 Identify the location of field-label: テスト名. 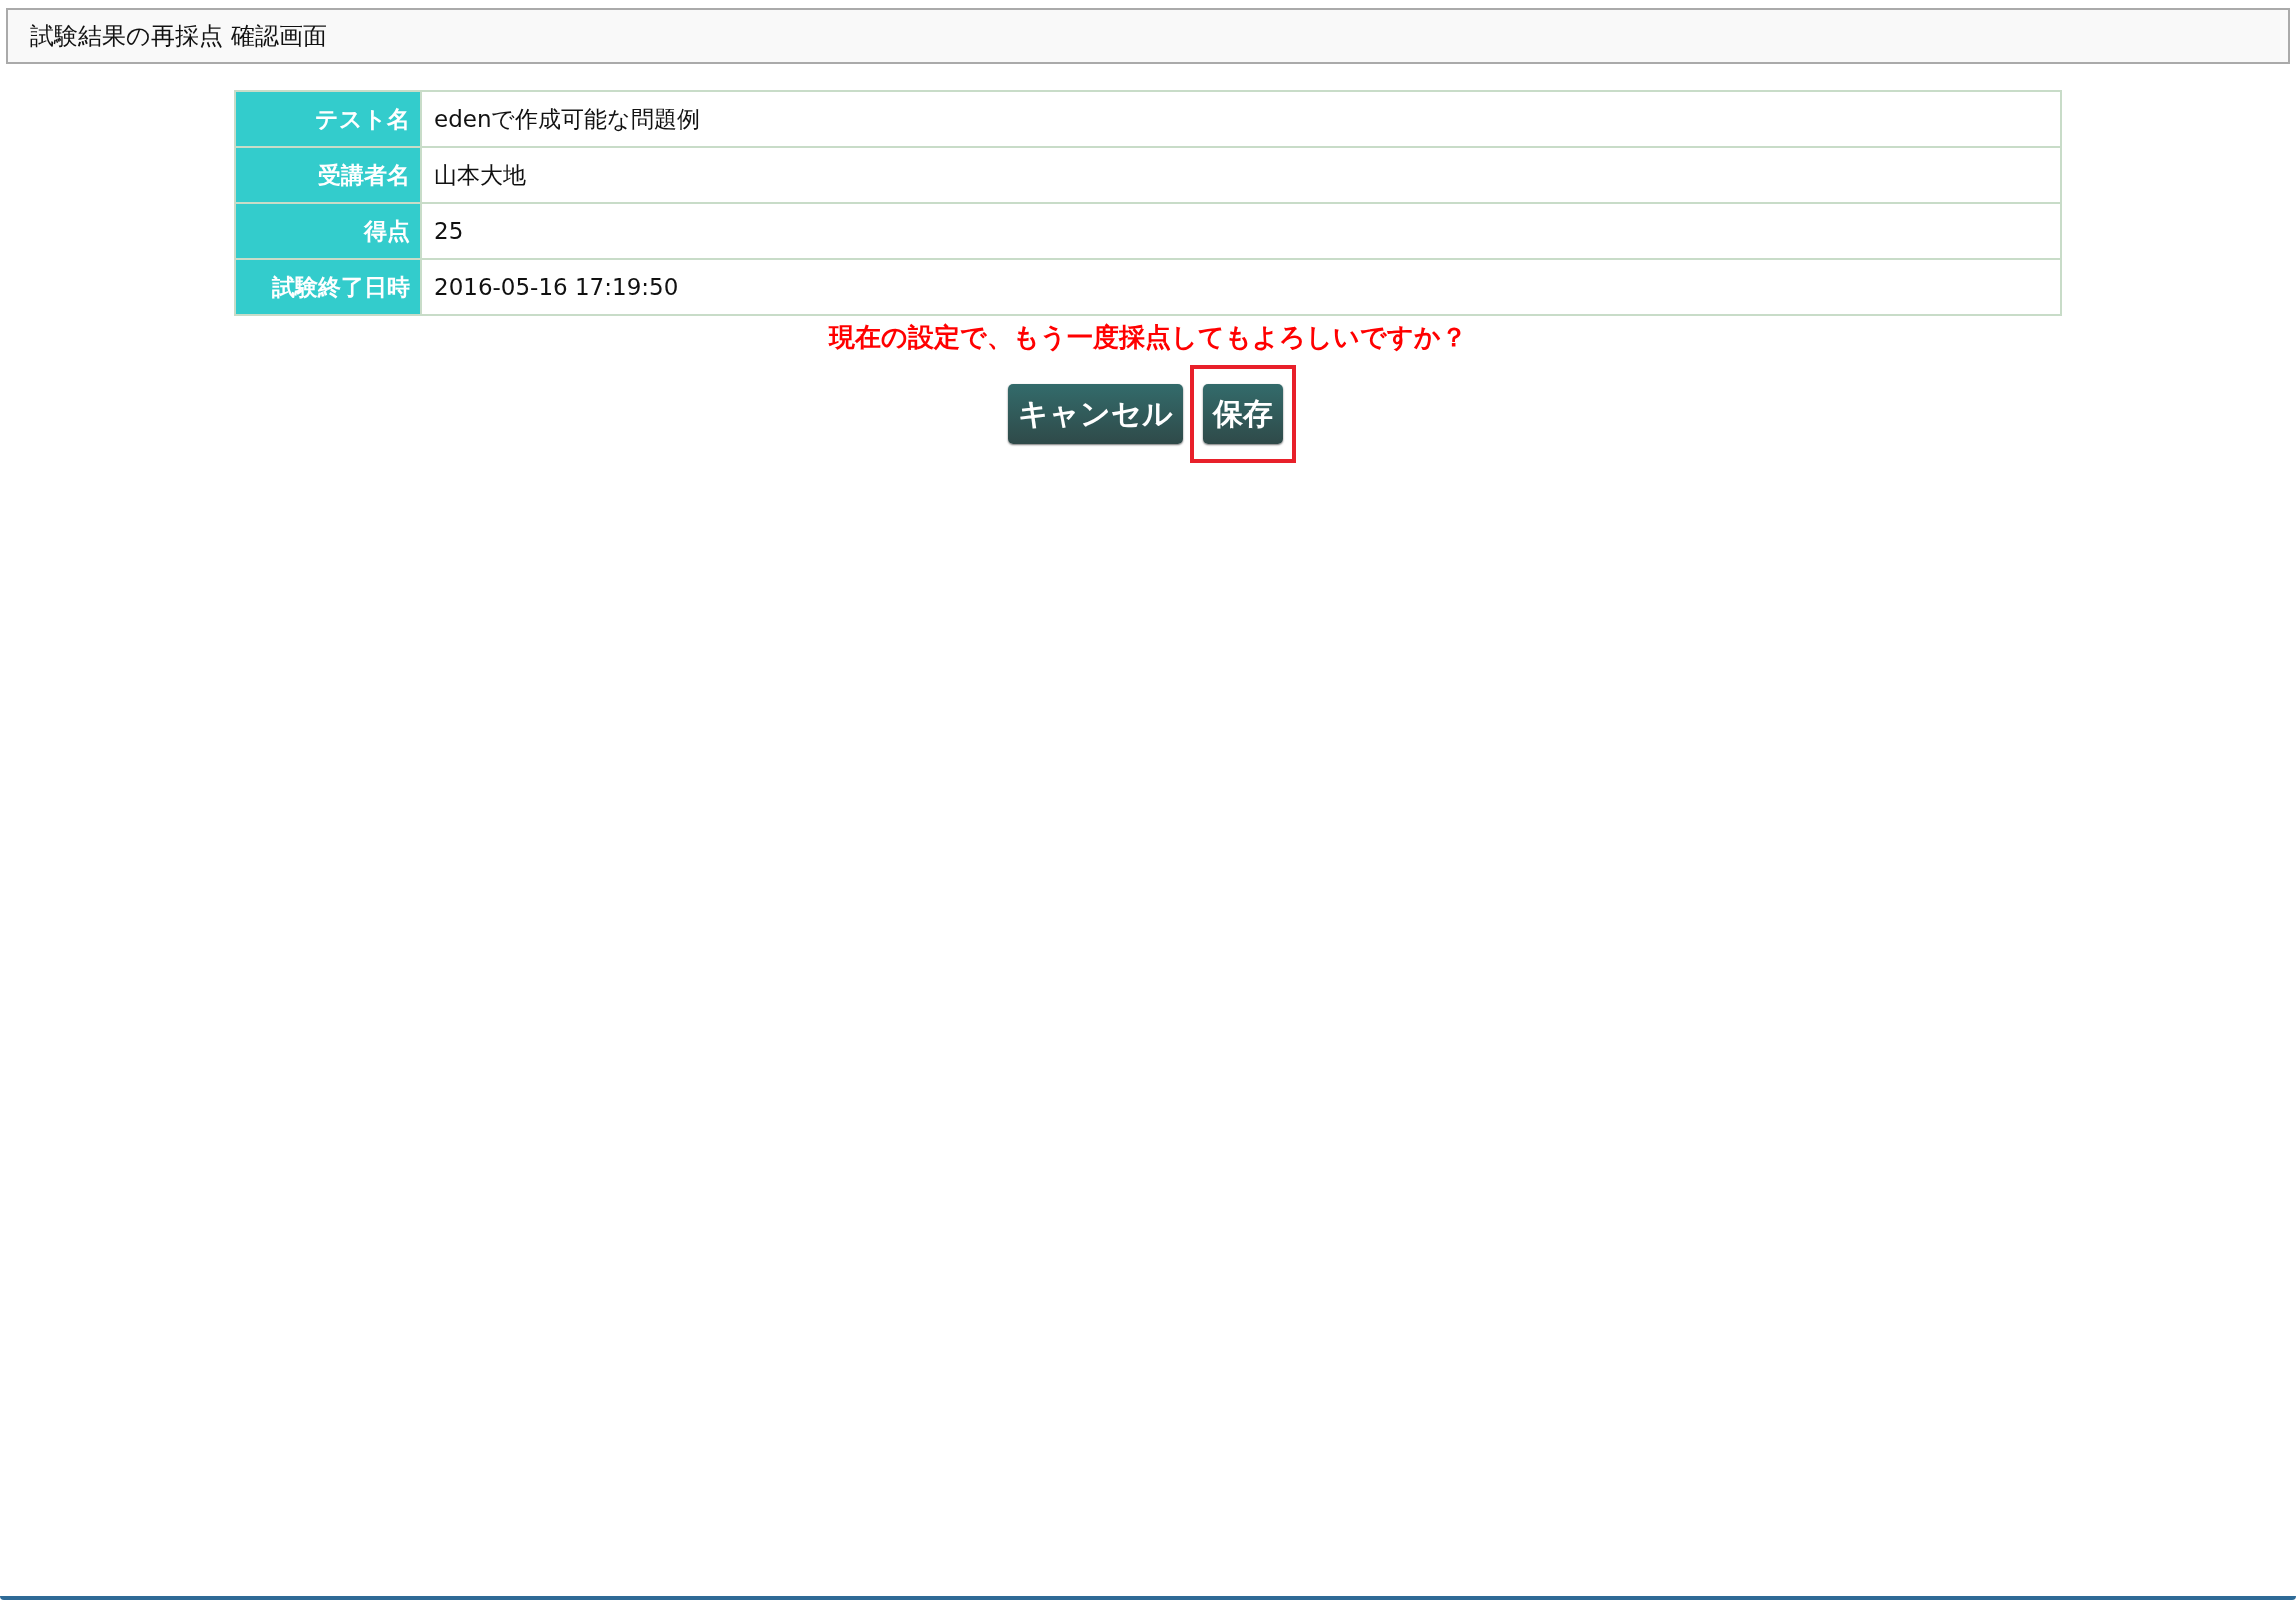
(328, 119).